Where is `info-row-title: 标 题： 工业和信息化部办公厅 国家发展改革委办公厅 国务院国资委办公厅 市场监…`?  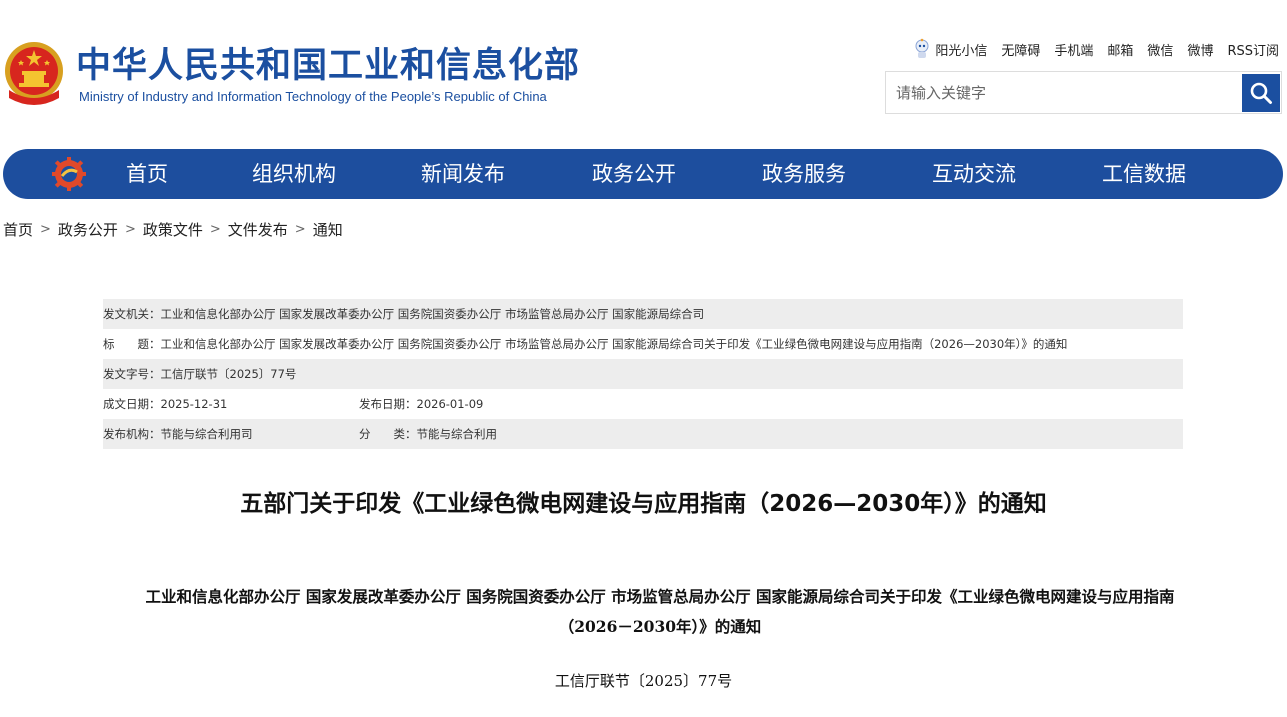 info-row-title: 标 题： 工业和信息化部办公厅 国家发展改革委办公厅 国务院国资委办公厅 市场监… is located at coordinates (643, 344).